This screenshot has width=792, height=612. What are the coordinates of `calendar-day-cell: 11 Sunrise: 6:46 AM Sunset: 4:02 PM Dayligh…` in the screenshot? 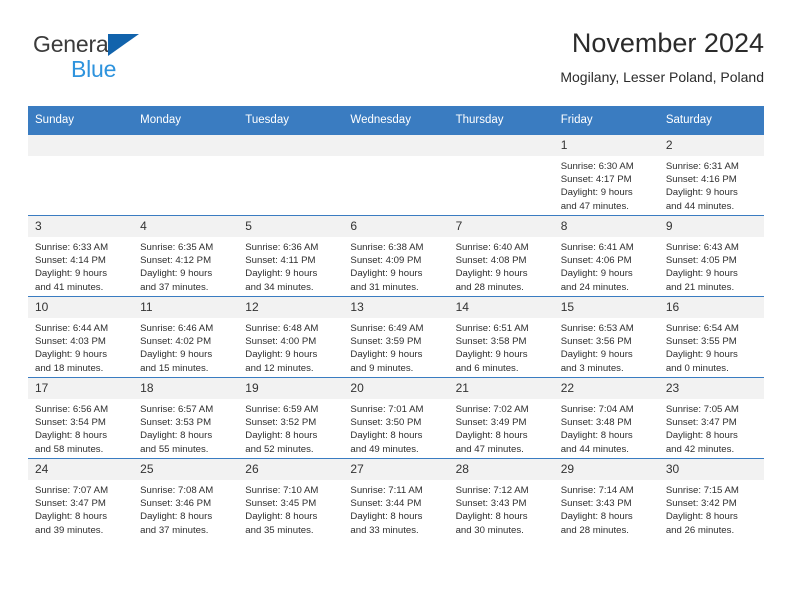 It's located at (186, 337).